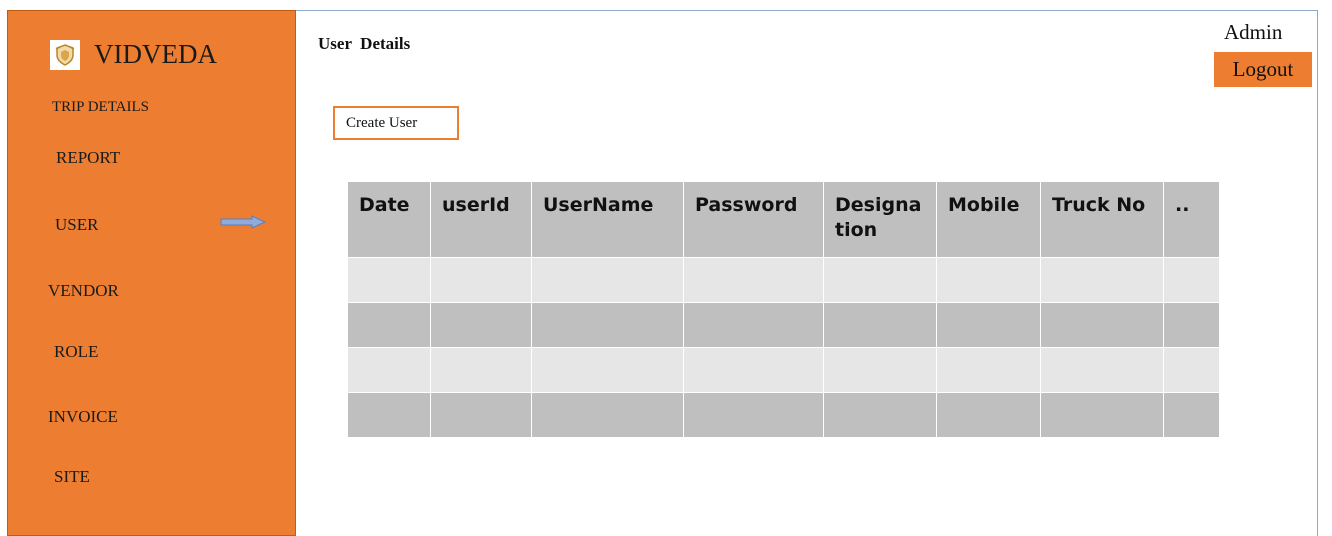 This screenshot has height=536, width=1332. I want to click on column-header-designation: Designa tion, so click(880, 219).